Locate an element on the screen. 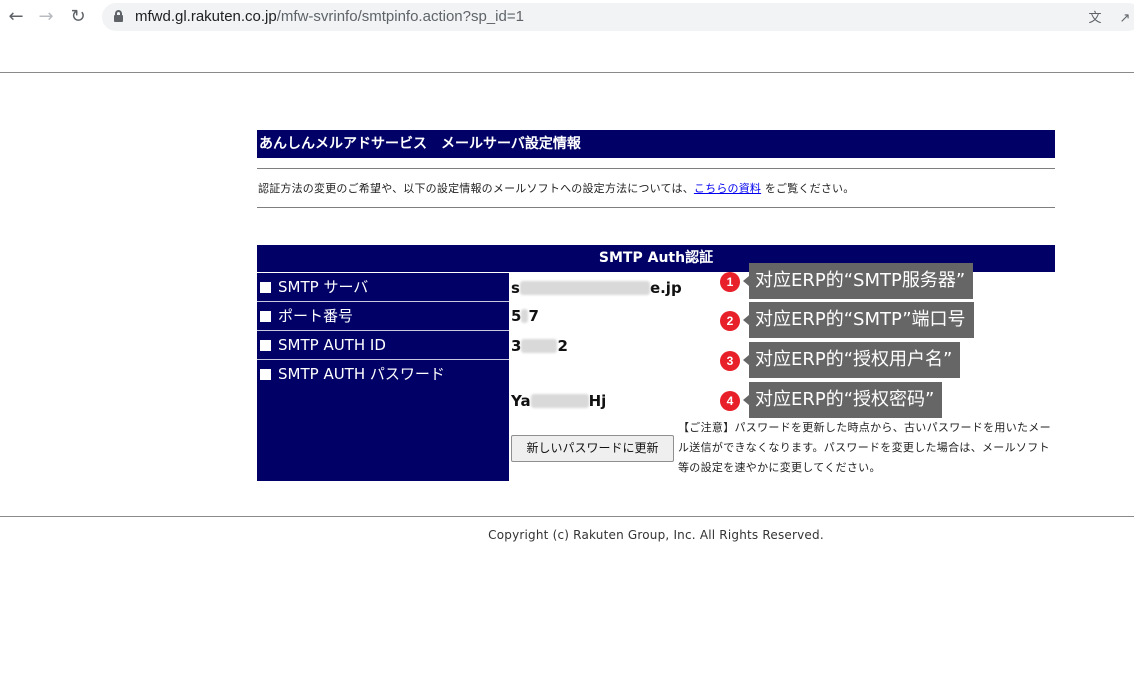  port-value: 57 is located at coordinates (525, 316).